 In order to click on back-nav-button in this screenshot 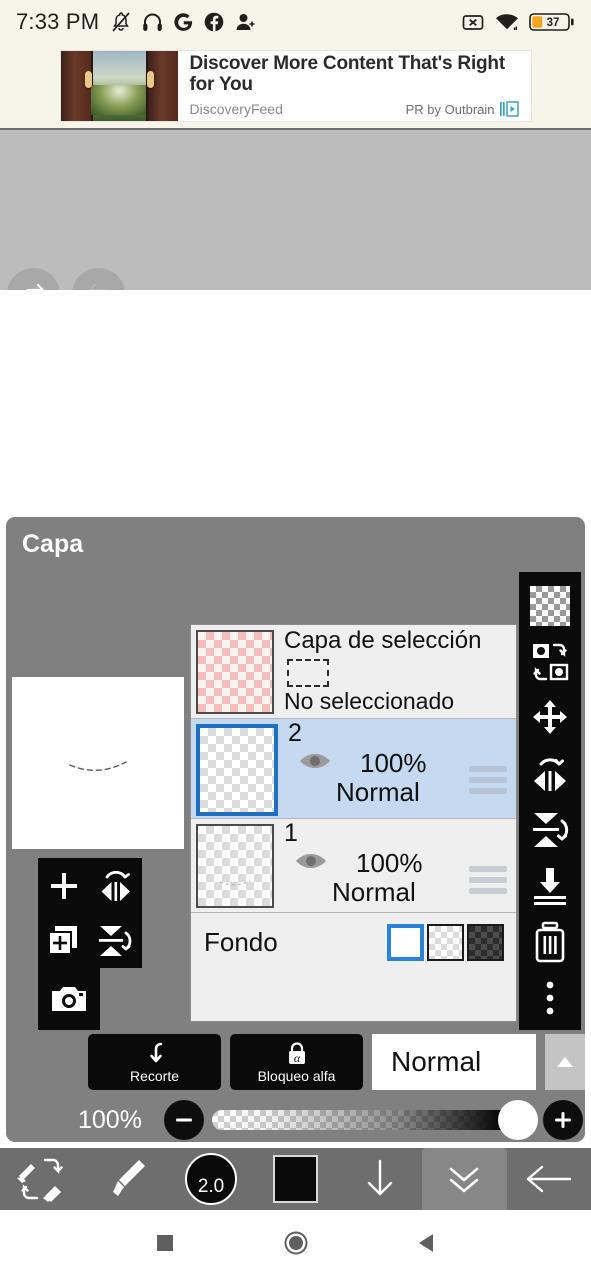, I will do `click(427, 1245)`.